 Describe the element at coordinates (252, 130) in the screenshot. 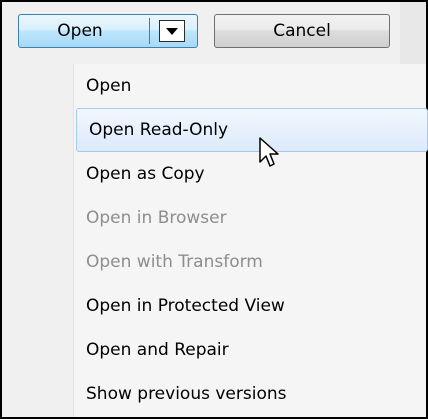

I see `menu-item-open-read-only: Open Read-Only` at that location.